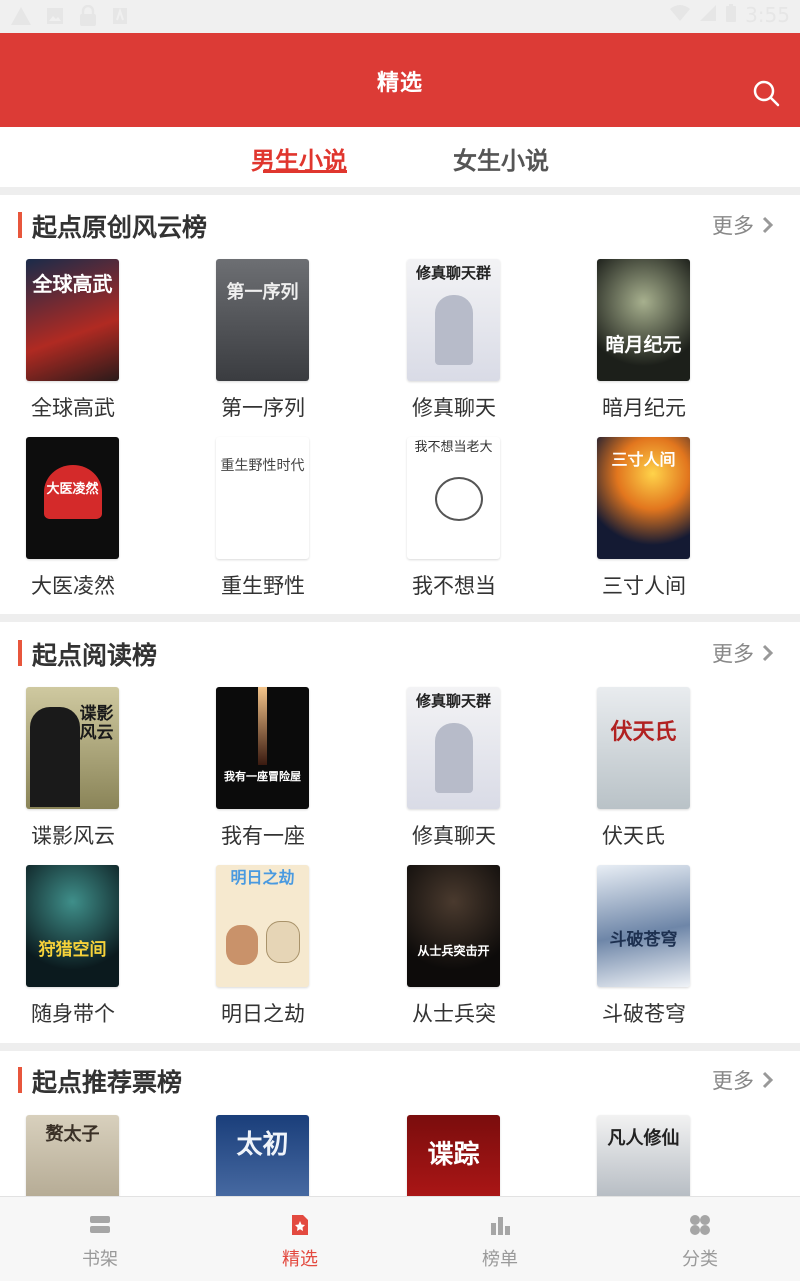  Describe the element at coordinates (300, 1225) in the screenshot. I see `featured-icon` at that location.